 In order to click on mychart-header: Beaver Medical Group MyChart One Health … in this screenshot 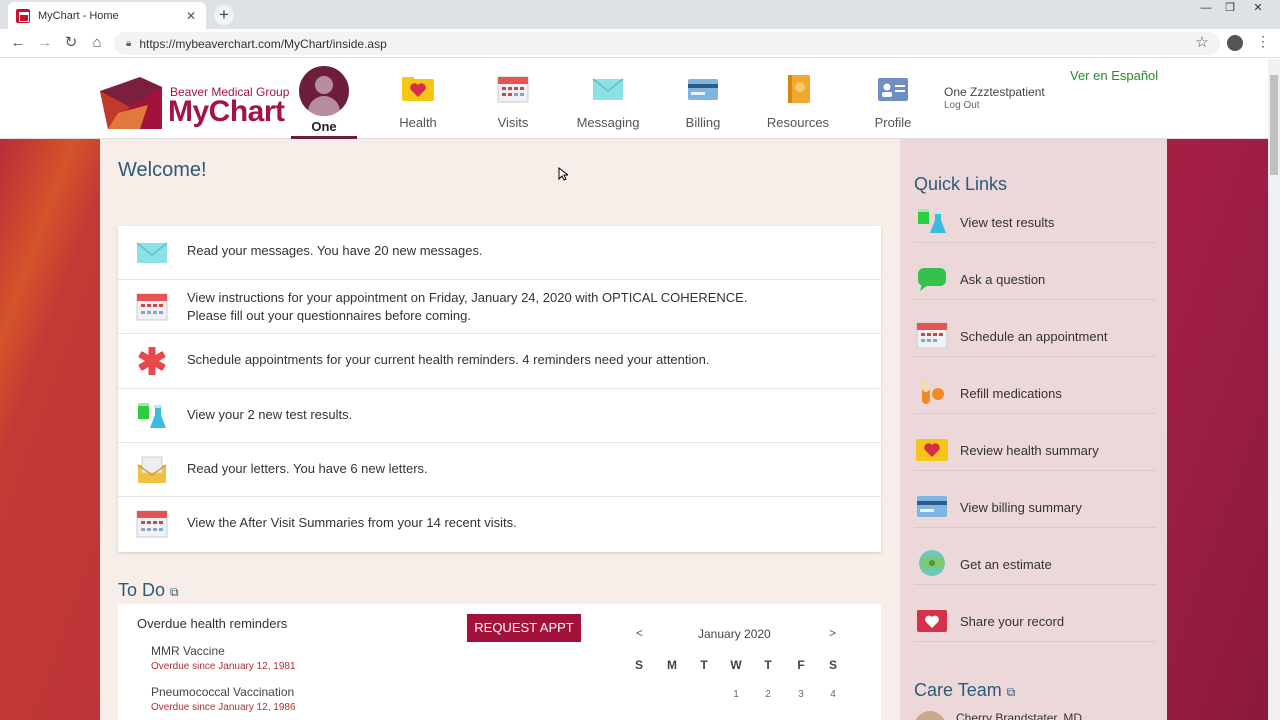, I will do `click(634, 99)`.